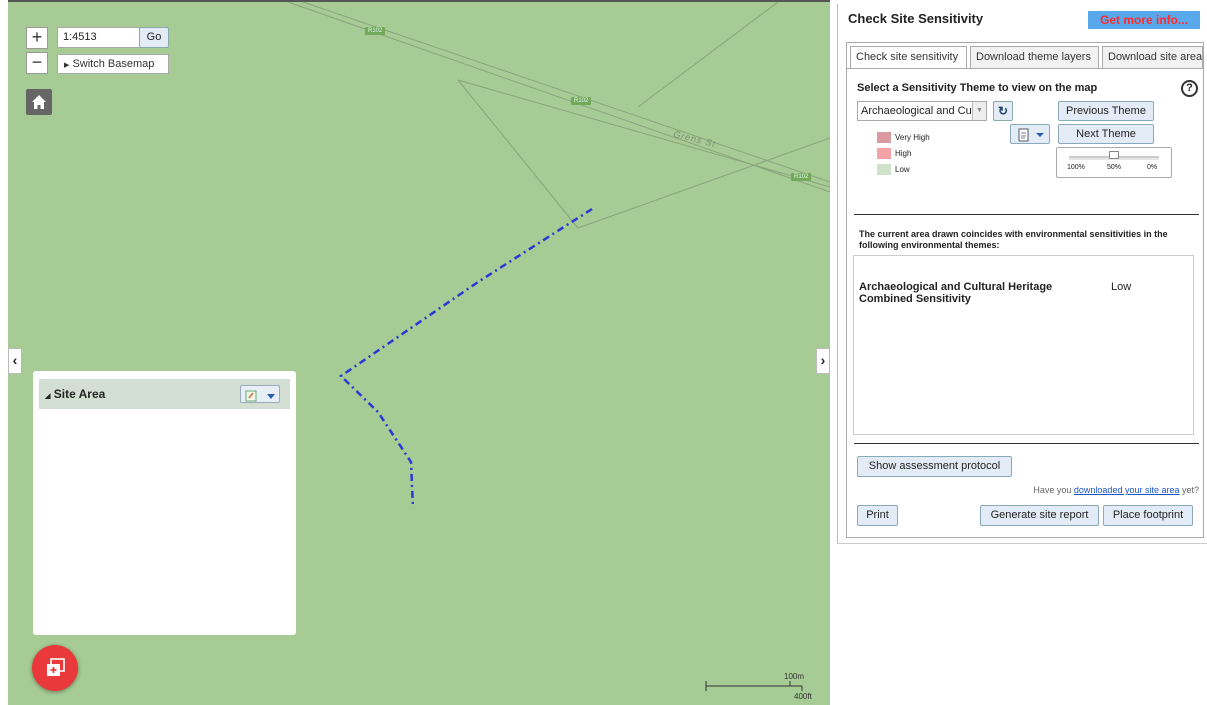  What do you see at coordinates (67, 65) in the screenshot?
I see `caret-right-icon: ▶` at bounding box center [67, 65].